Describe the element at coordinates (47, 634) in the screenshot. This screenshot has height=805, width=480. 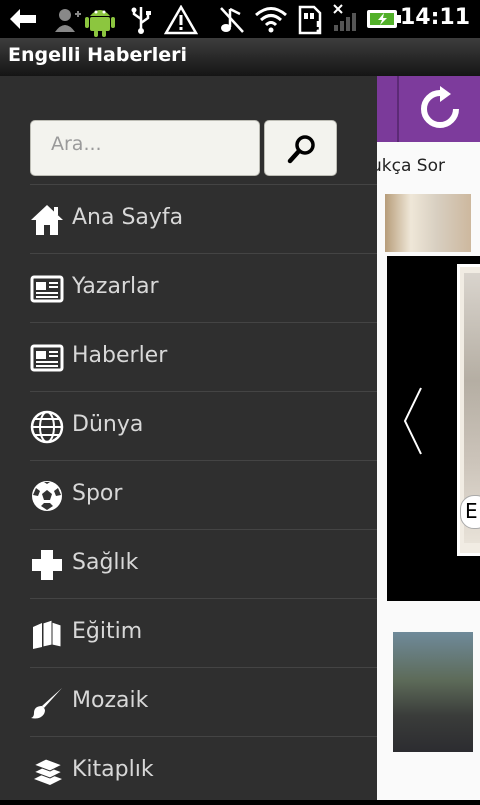
I see `books-icon` at that location.